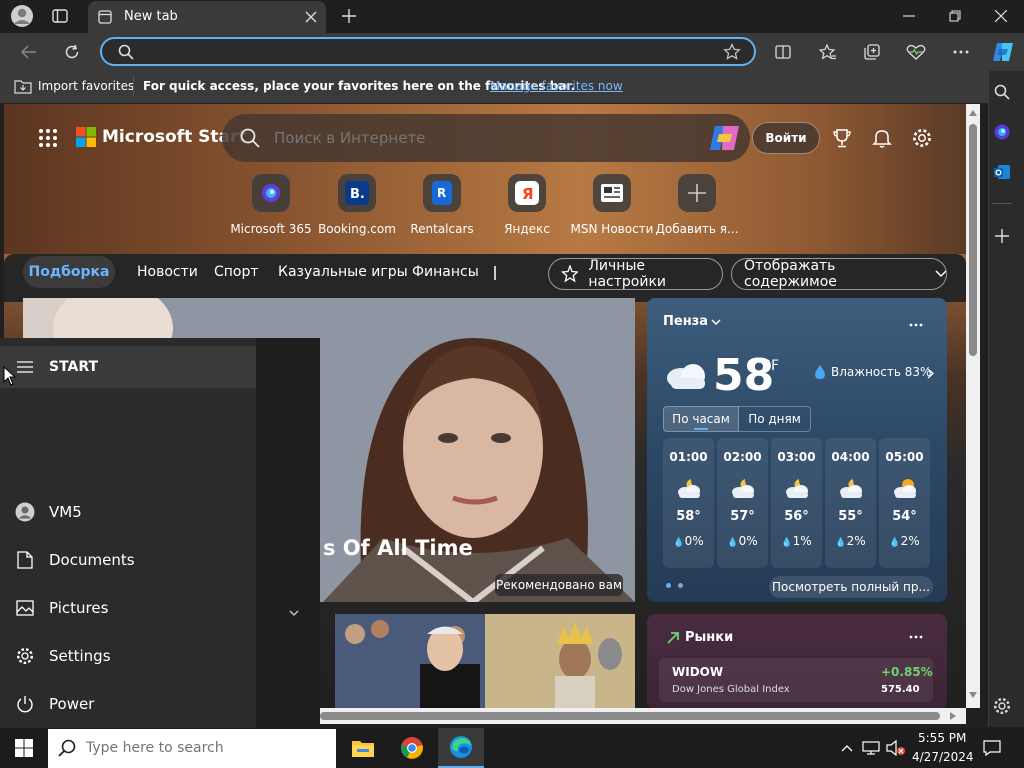  I want to click on scroll-up-icon, so click(973, 113).